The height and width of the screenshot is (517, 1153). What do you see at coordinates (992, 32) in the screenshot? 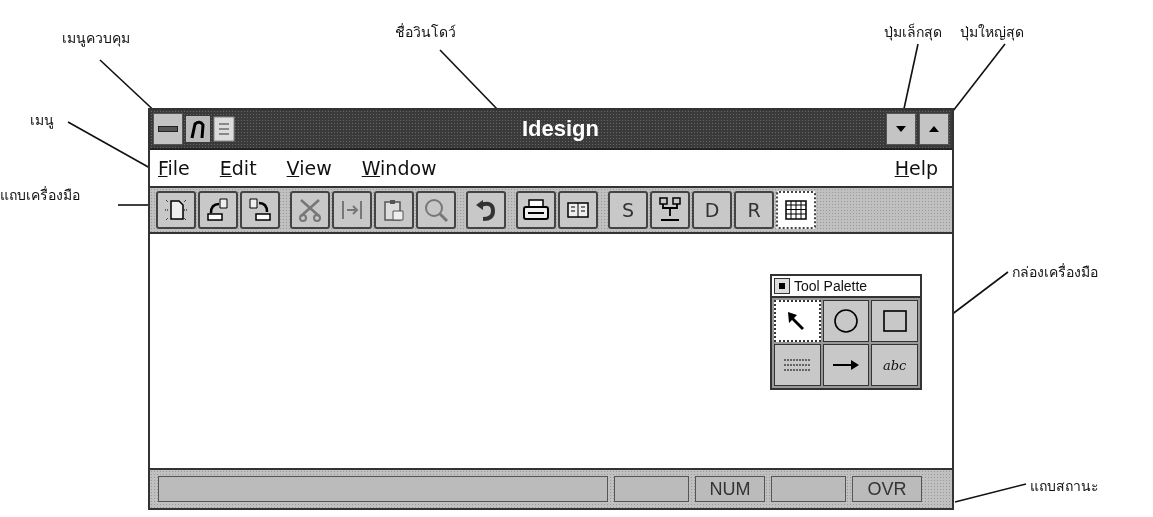
I see `callout-label: ปุ่มใหญ่สุด` at bounding box center [992, 32].